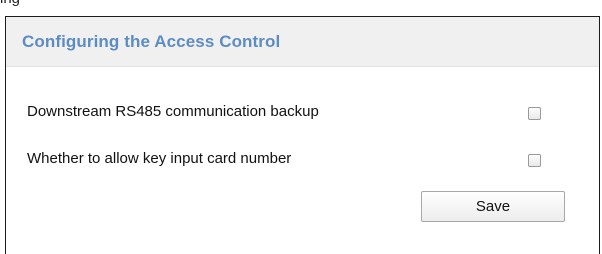  What do you see at coordinates (159, 158) in the screenshot?
I see `key-input-card-label: Whether to allow key input card number` at bounding box center [159, 158].